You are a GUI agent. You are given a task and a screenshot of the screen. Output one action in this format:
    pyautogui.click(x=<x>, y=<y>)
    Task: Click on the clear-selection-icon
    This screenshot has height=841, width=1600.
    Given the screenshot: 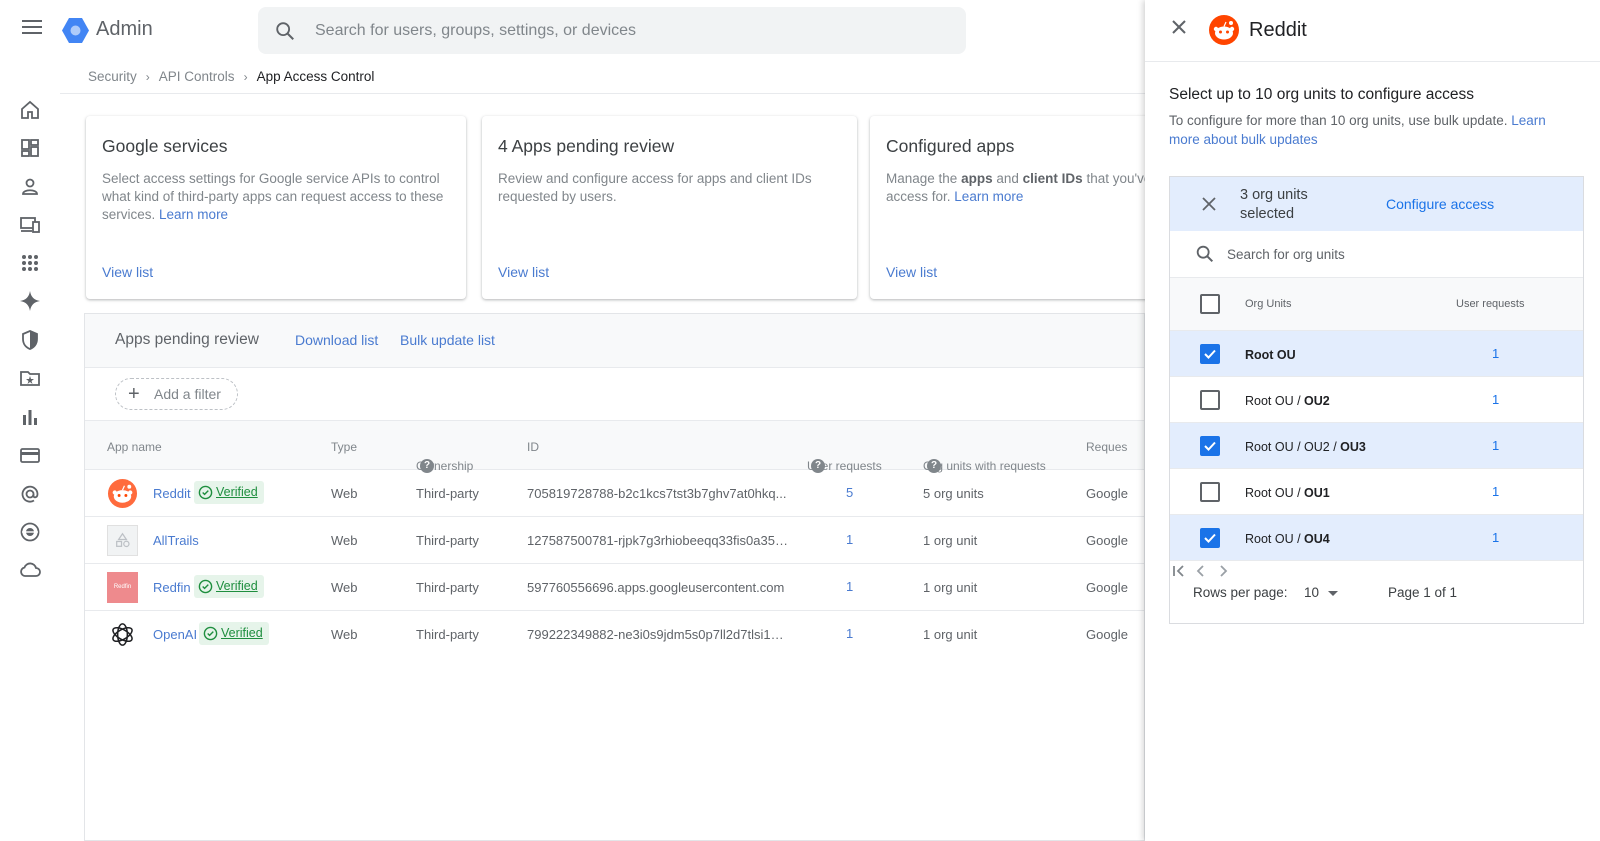 What is the action you would take?
    pyautogui.click(x=1209, y=204)
    